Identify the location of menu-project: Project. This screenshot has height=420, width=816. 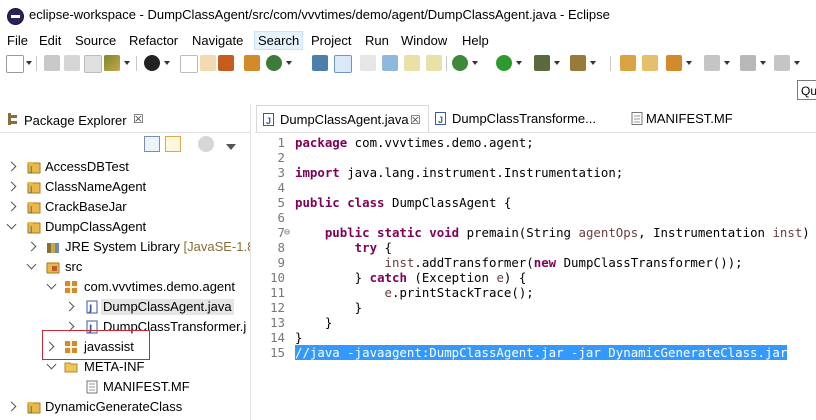
(331, 40).